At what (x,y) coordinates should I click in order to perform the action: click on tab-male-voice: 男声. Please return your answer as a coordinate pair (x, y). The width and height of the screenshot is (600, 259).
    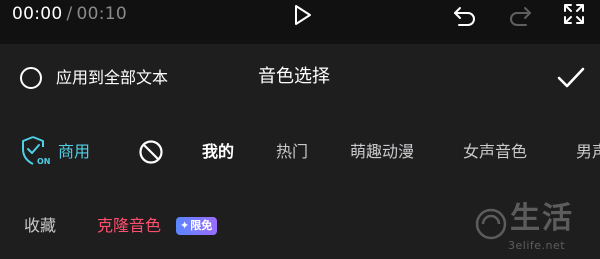
    Looking at the image, I should click on (588, 152).